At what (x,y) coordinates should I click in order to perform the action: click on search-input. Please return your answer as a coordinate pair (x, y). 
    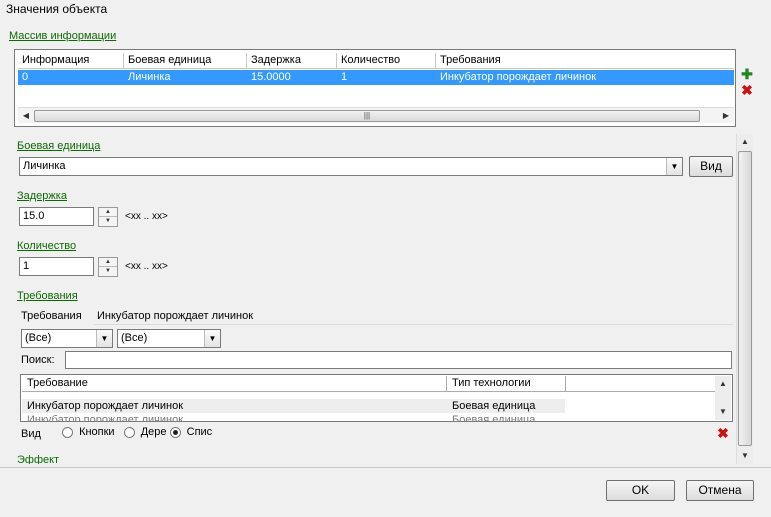
    Looking at the image, I should click on (398, 360).